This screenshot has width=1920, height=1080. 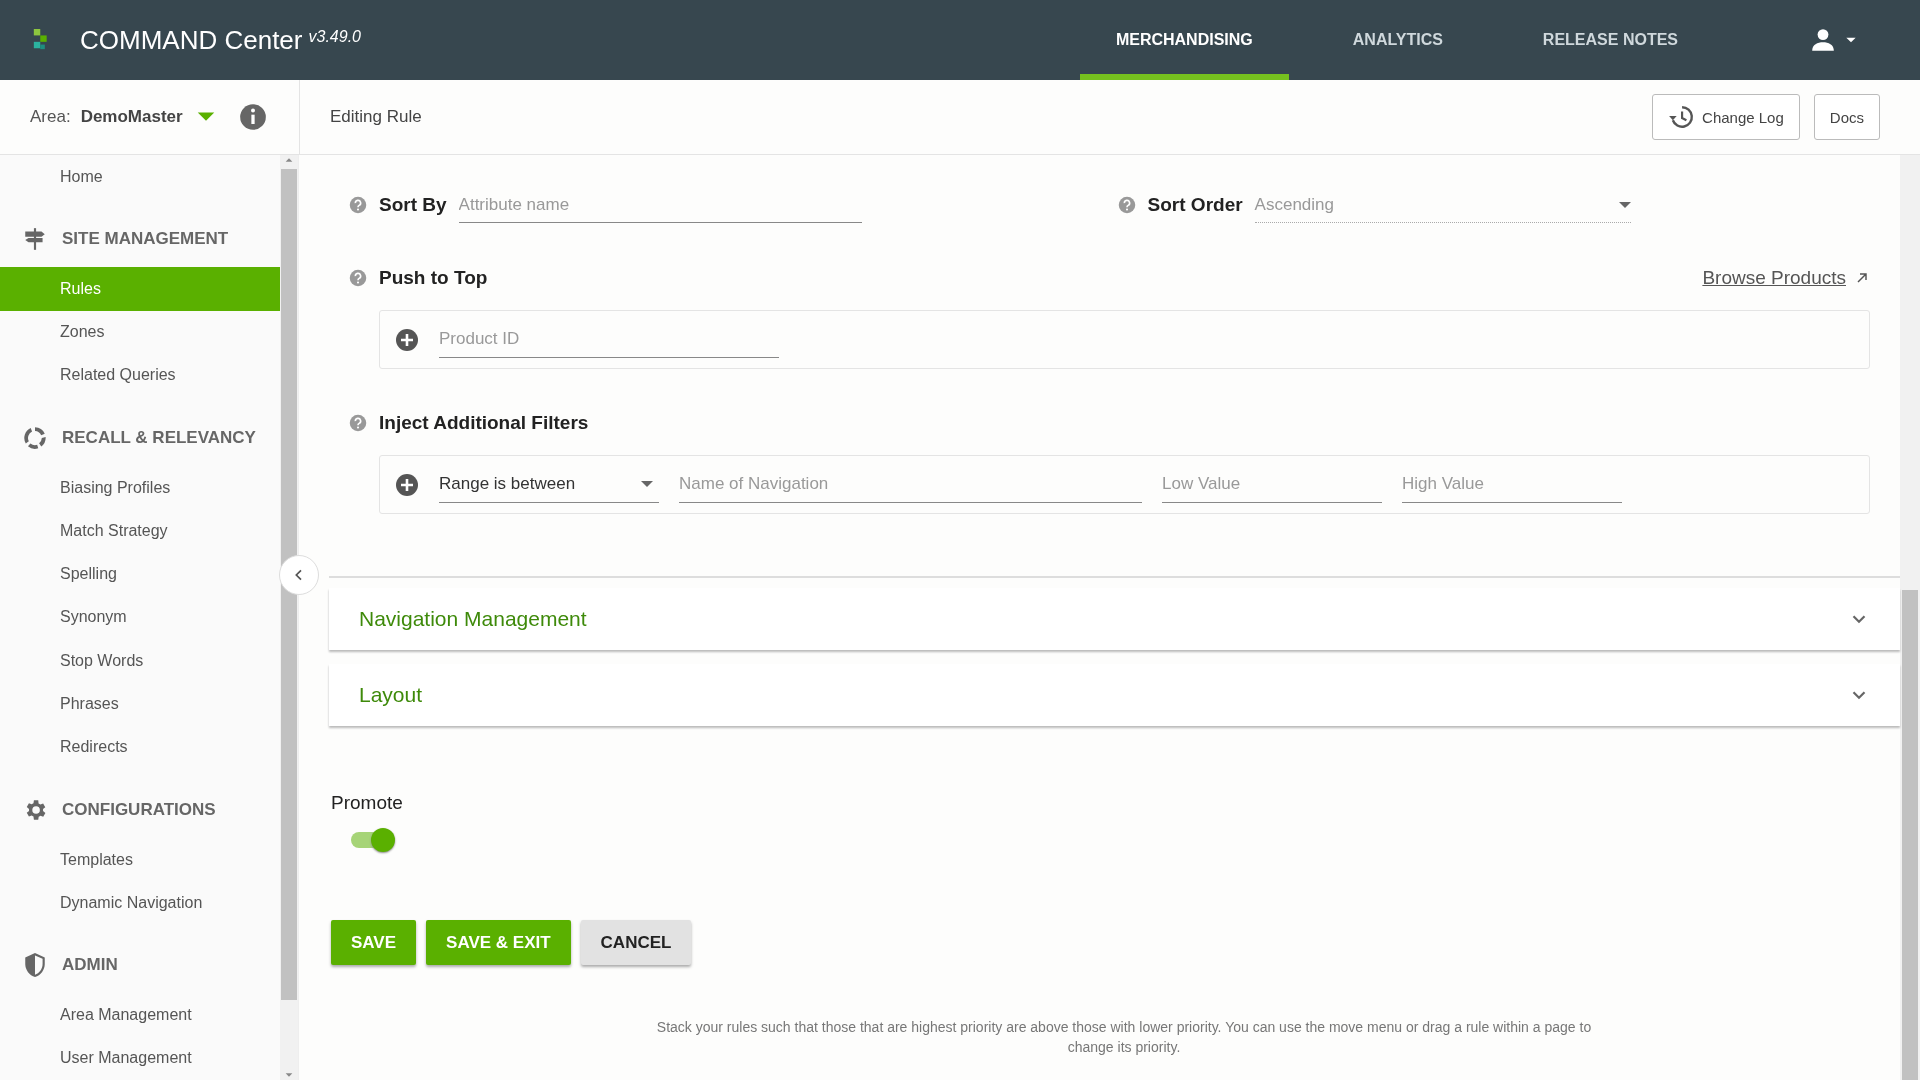 What do you see at coordinates (50, 117) in the screenshot?
I see `area-label: Area:` at bounding box center [50, 117].